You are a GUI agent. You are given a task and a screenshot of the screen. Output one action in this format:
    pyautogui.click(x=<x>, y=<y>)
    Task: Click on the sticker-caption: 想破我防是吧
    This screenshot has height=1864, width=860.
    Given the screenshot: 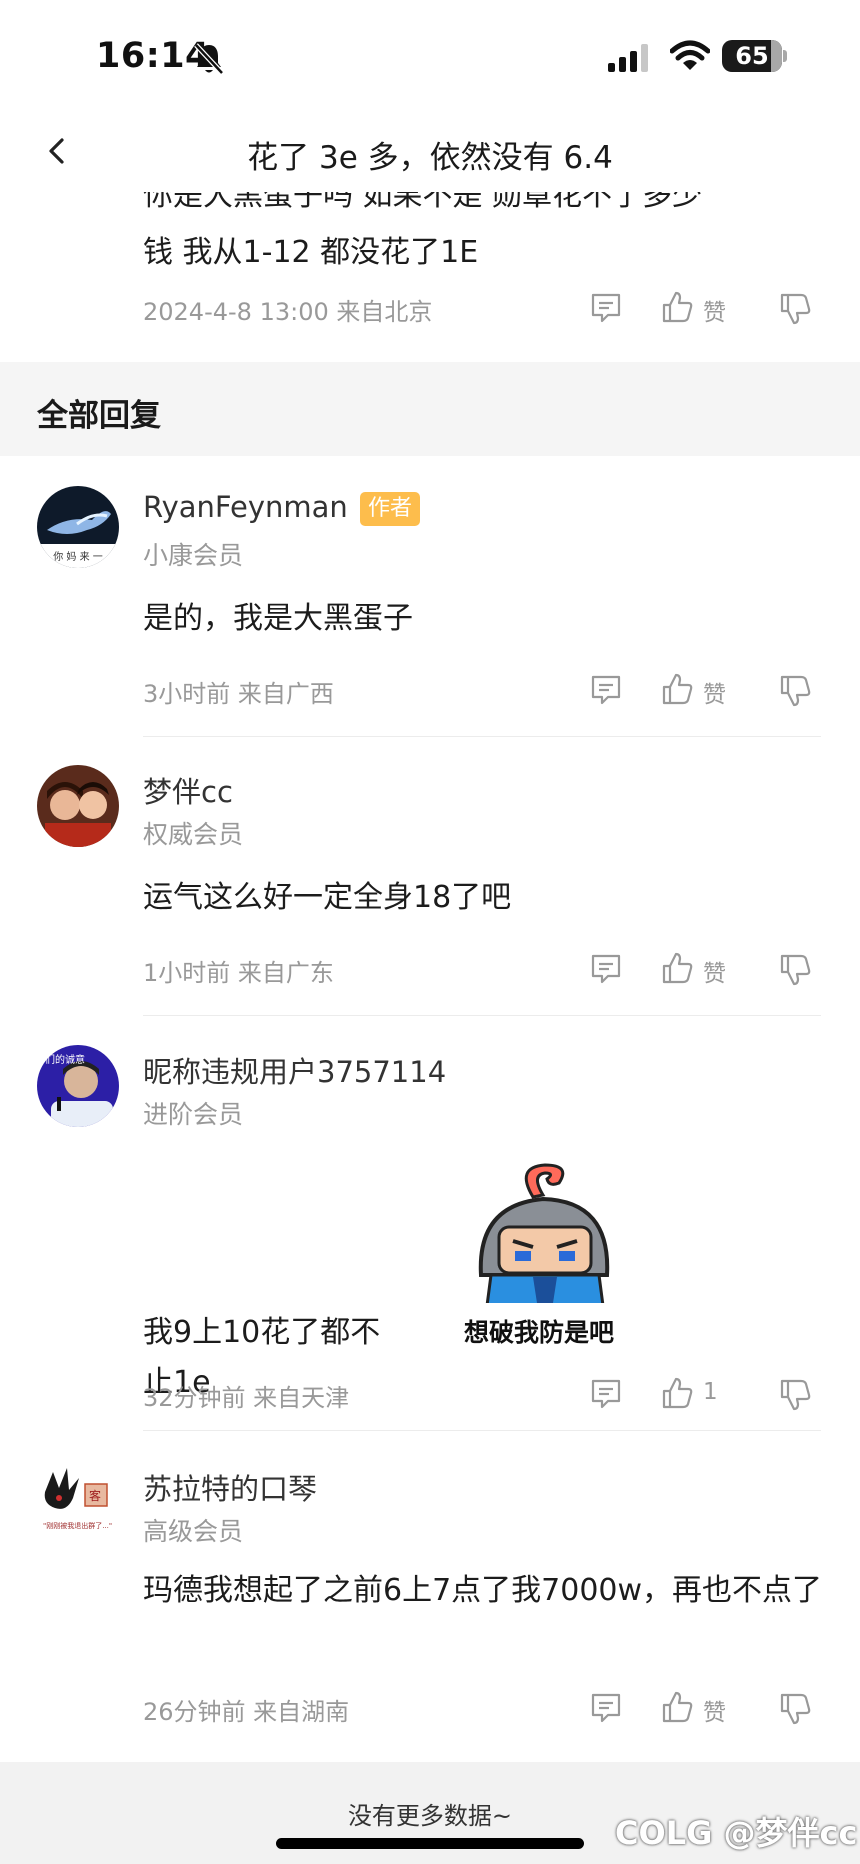 What is the action you would take?
    pyautogui.click(x=539, y=1332)
    